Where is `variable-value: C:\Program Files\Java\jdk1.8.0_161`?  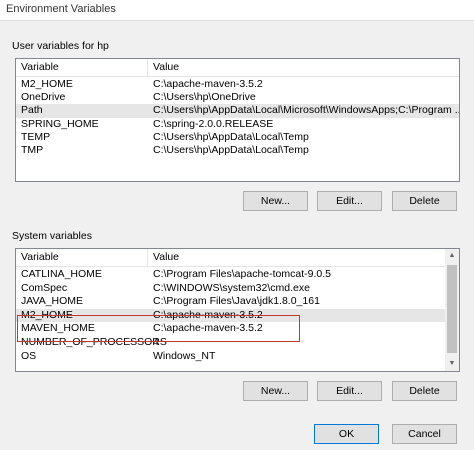 variable-value: C:\Program Files\Java\jdk1.8.0_161 is located at coordinates (236, 301).